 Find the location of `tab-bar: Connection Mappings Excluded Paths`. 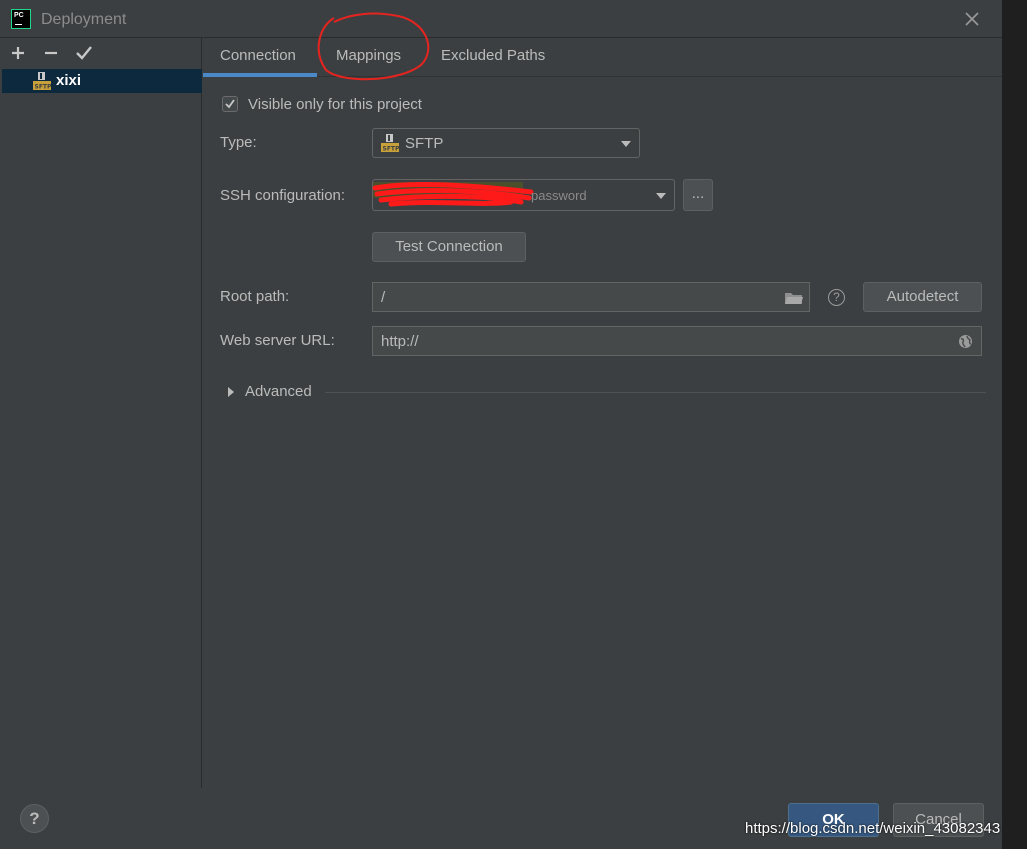

tab-bar: Connection Mappings Excluded Paths is located at coordinates (602, 57).